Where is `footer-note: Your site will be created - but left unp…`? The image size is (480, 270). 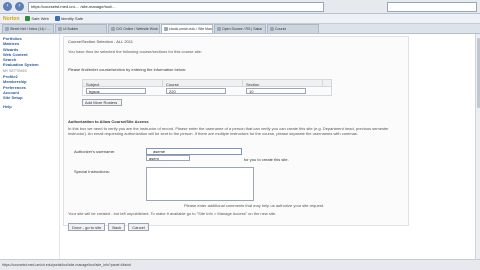
footer-note: Your site will be created - but left unp… is located at coordinates (172, 213).